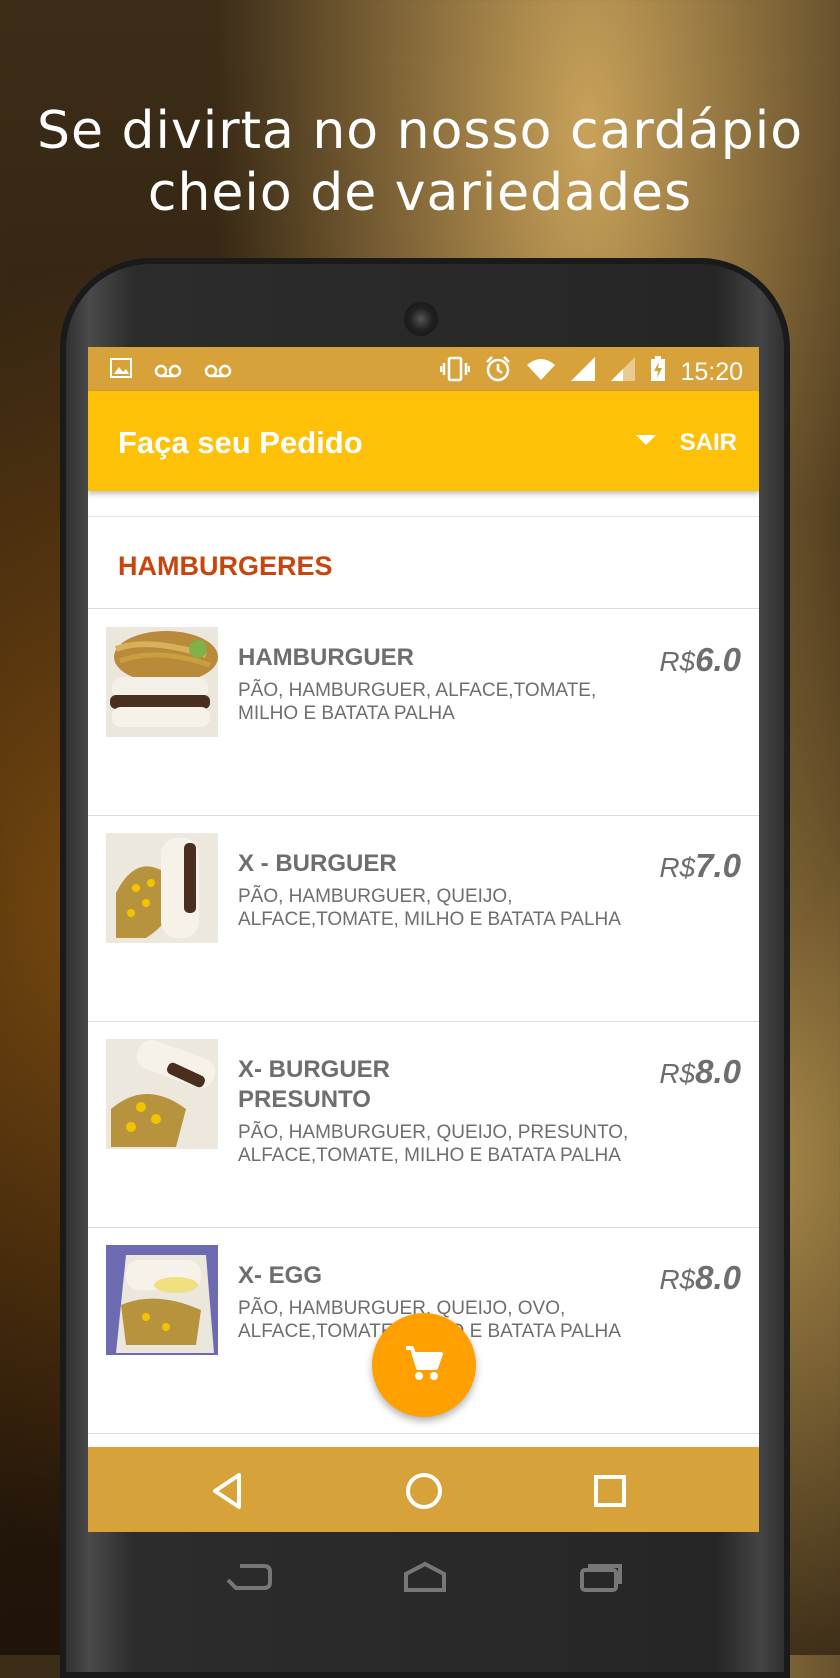 The height and width of the screenshot is (1678, 840). I want to click on arrow-drop-down-icon, so click(646, 442).